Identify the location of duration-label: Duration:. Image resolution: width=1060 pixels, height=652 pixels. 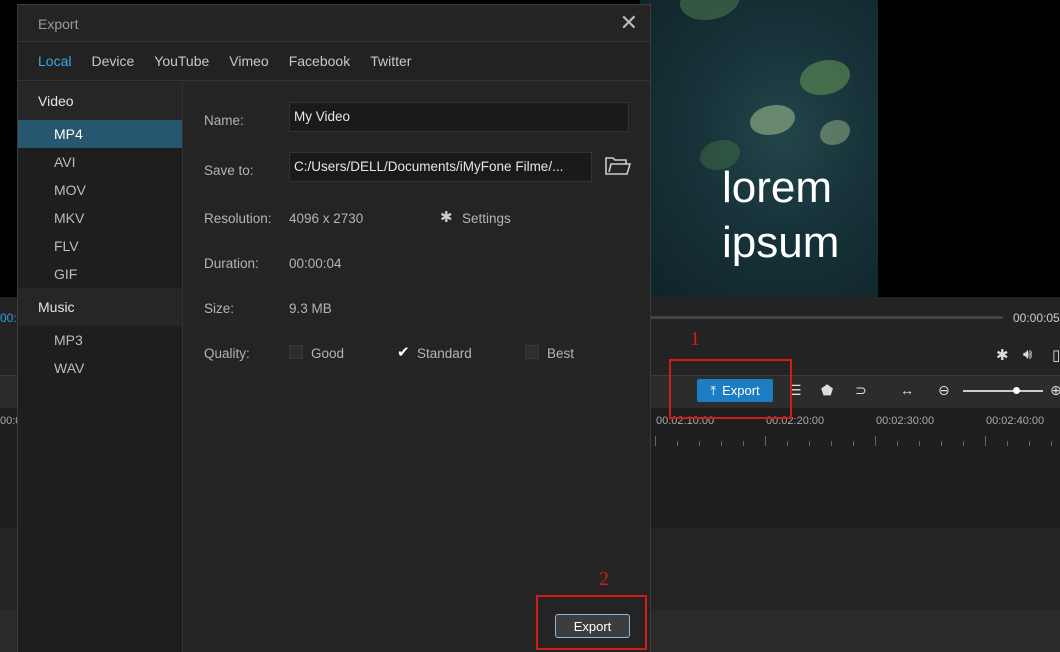
(231, 263).